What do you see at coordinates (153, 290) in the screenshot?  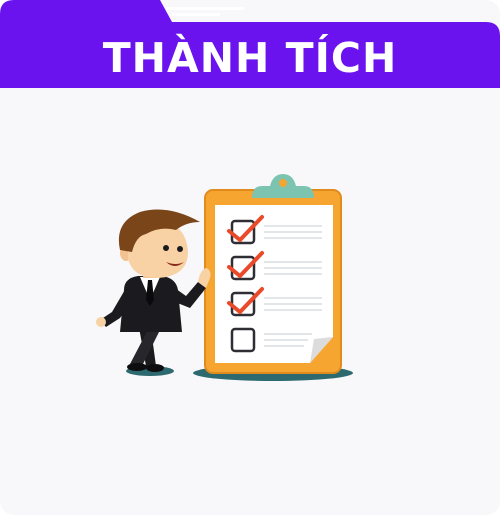 I see `businessman-figure` at bounding box center [153, 290].